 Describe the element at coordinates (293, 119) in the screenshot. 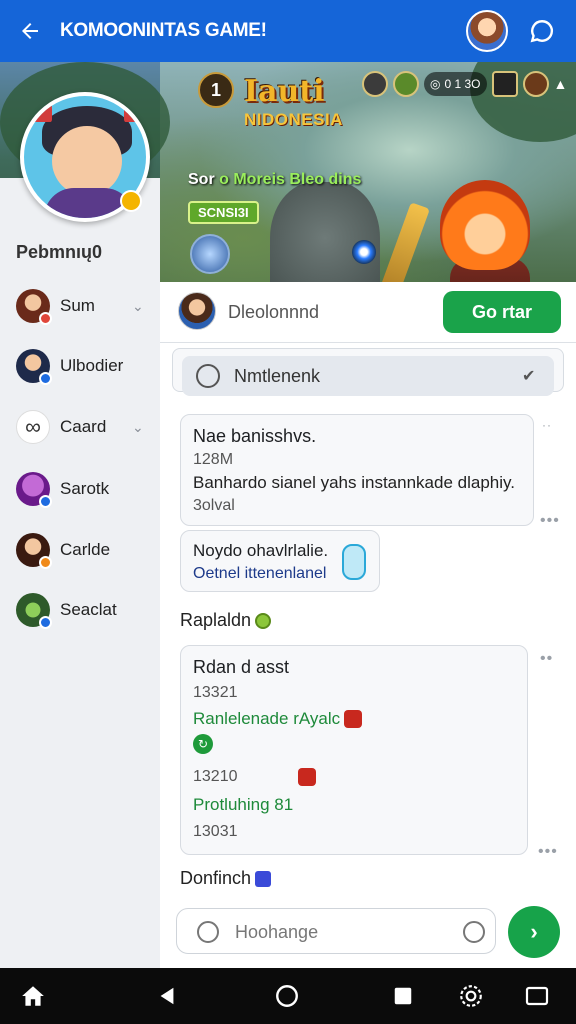

I see `game-logo-subtitle: NIDONESIA` at that location.